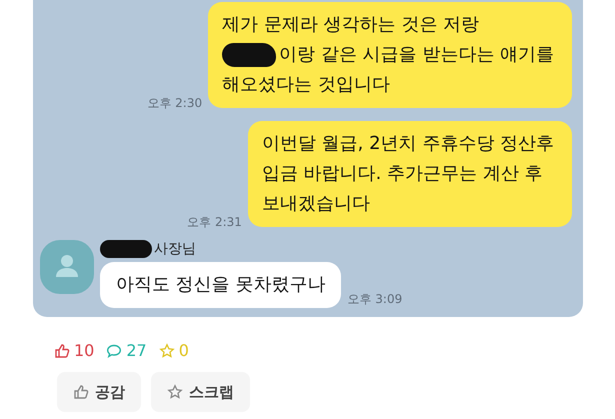  What do you see at coordinates (174, 103) in the screenshot?
I see `message-time: 오후 2:30` at bounding box center [174, 103].